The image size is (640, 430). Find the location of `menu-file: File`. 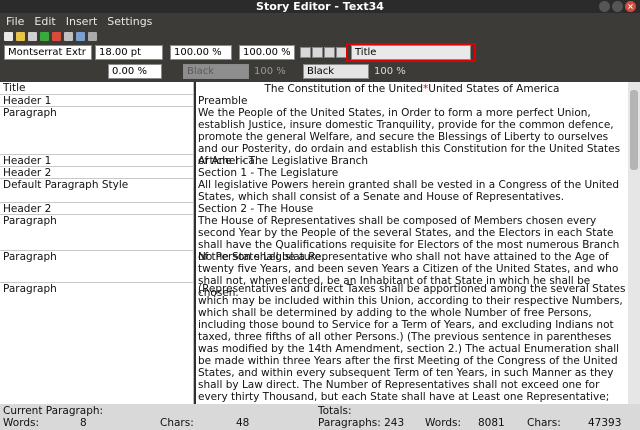

menu-file: File is located at coordinates (15, 21).